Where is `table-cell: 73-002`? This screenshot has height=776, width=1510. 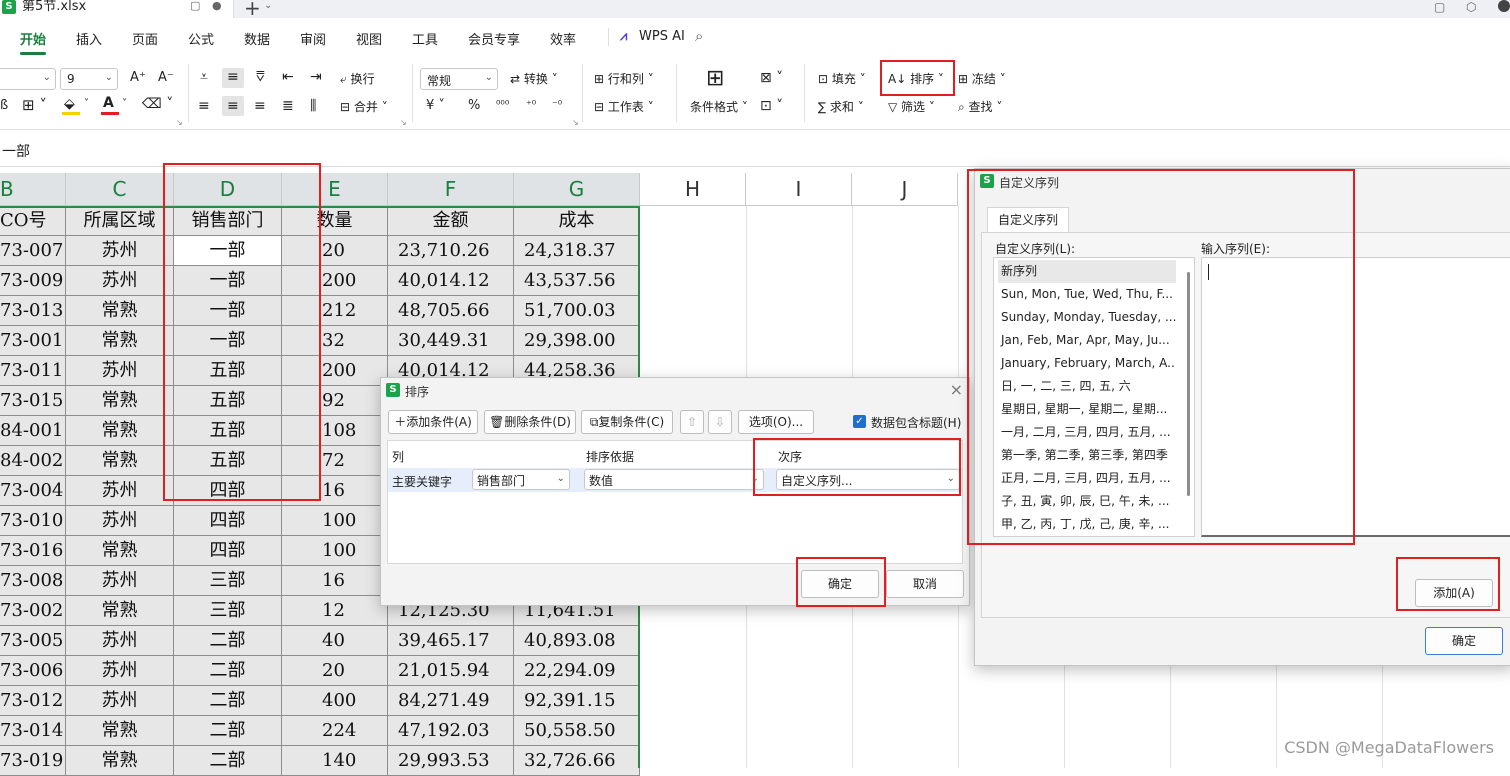 table-cell: 73-002 is located at coordinates (33, 611).